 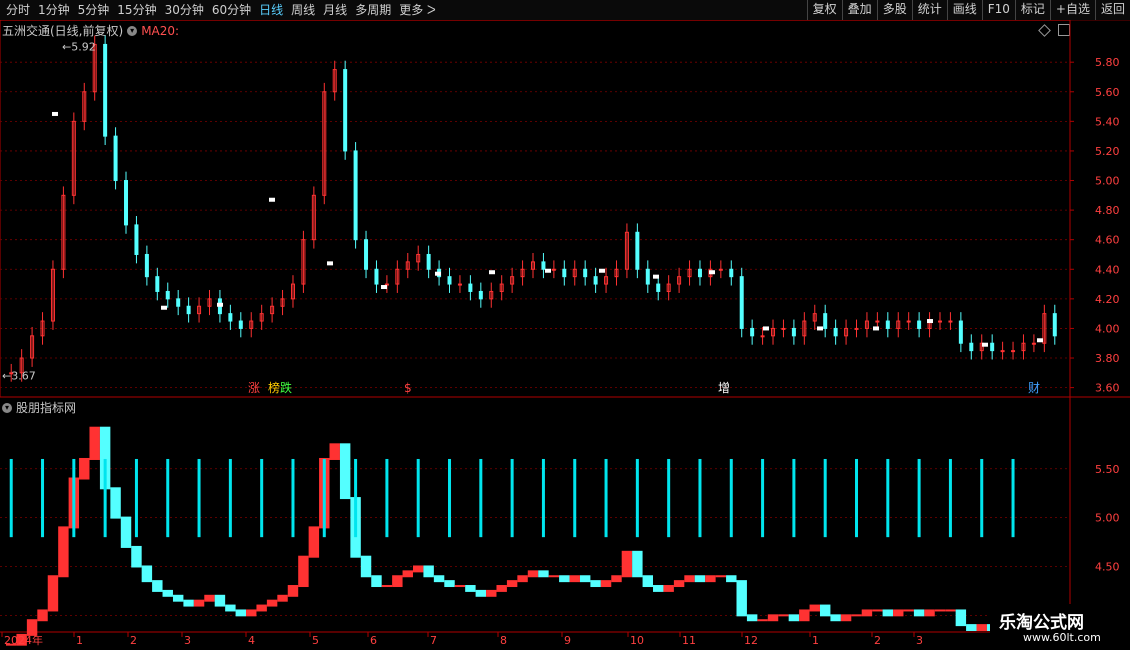 What do you see at coordinates (184, 10) in the screenshot?
I see `period-tab: 30分钟` at bounding box center [184, 10].